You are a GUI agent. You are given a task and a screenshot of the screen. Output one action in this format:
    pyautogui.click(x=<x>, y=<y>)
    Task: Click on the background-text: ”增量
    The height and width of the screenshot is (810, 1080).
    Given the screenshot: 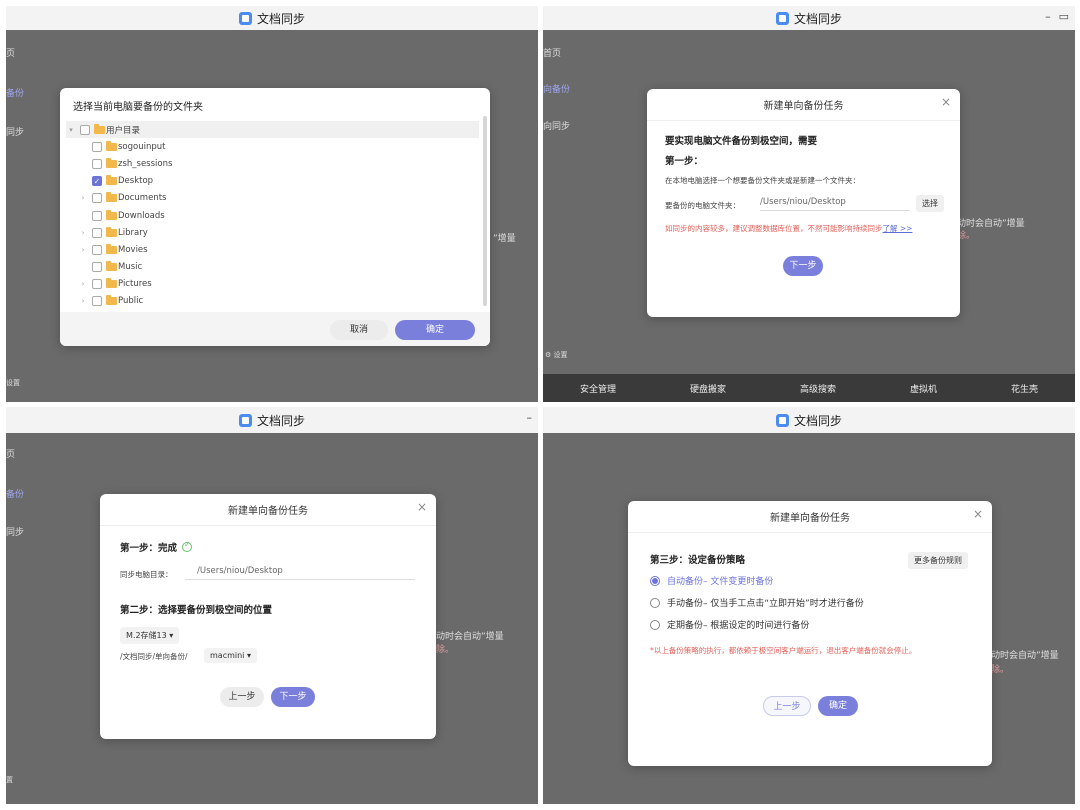 What is the action you would take?
    pyautogui.click(x=504, y=239)
    